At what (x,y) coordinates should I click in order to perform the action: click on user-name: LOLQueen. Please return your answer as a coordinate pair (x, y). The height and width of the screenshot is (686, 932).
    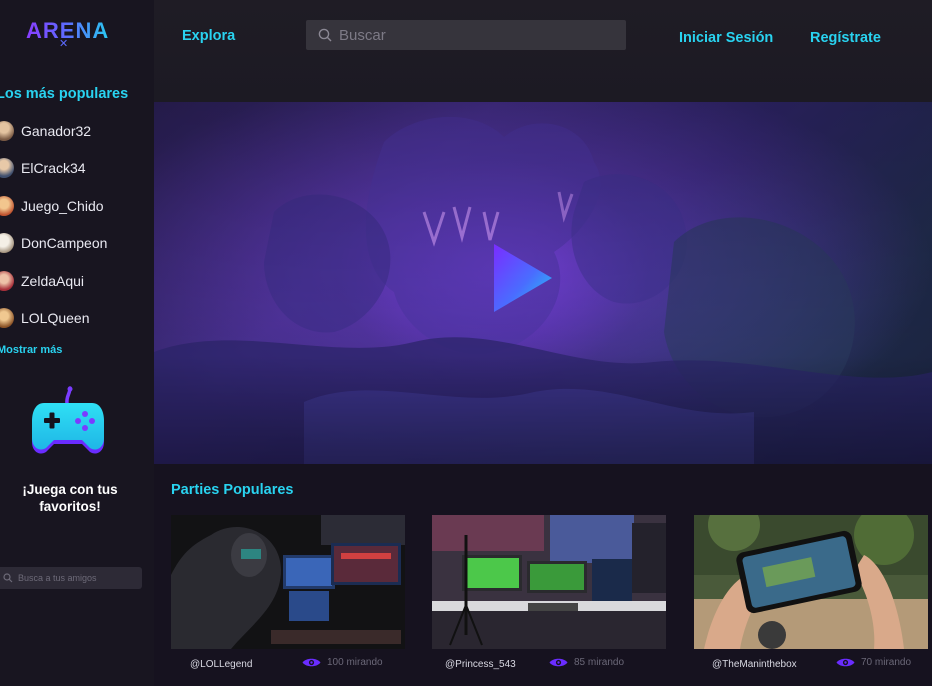
    Looking at the image, I should click on (55, 318).